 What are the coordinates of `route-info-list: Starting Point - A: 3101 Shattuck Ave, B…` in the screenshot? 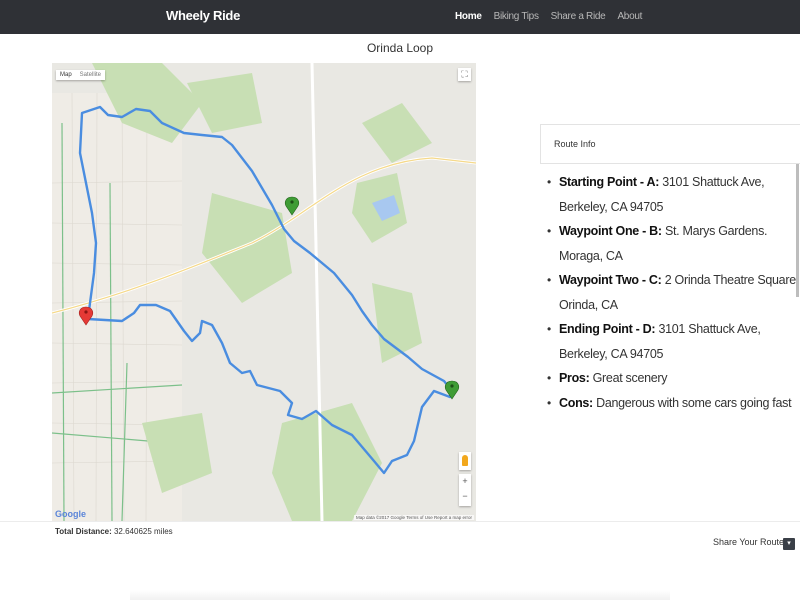 It's located at (673, 292).